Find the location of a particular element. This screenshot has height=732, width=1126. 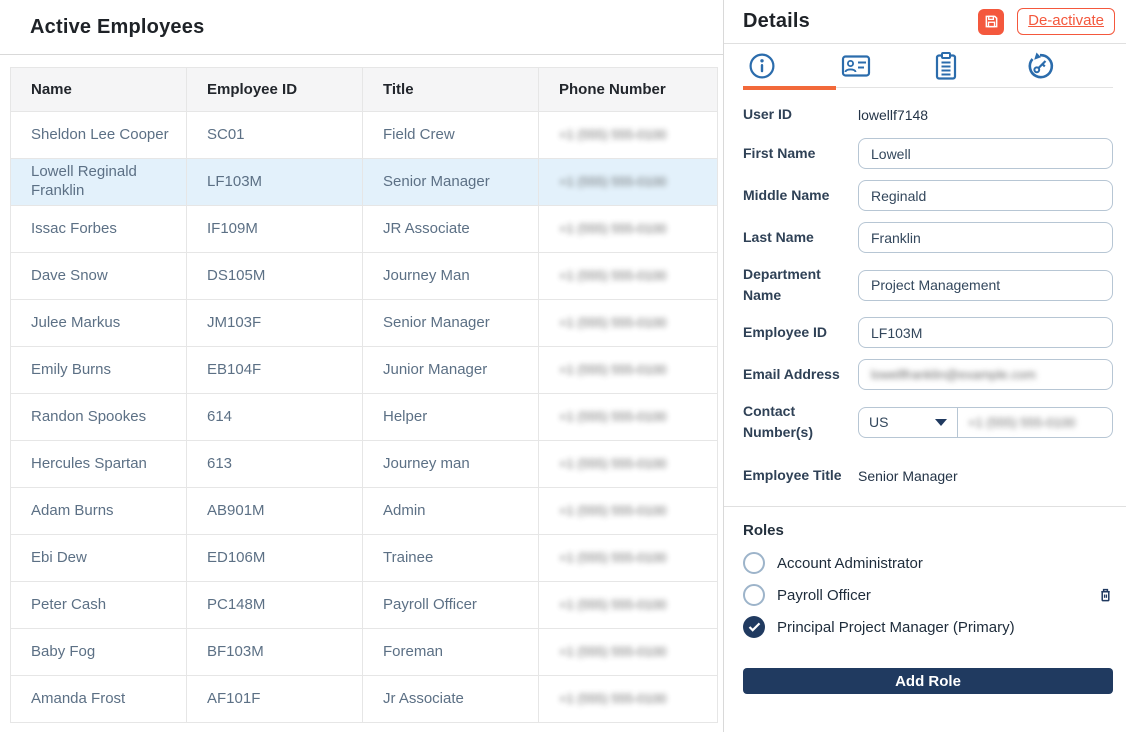

cell-employee-id: BF103M is located at coordinates (274, 652).